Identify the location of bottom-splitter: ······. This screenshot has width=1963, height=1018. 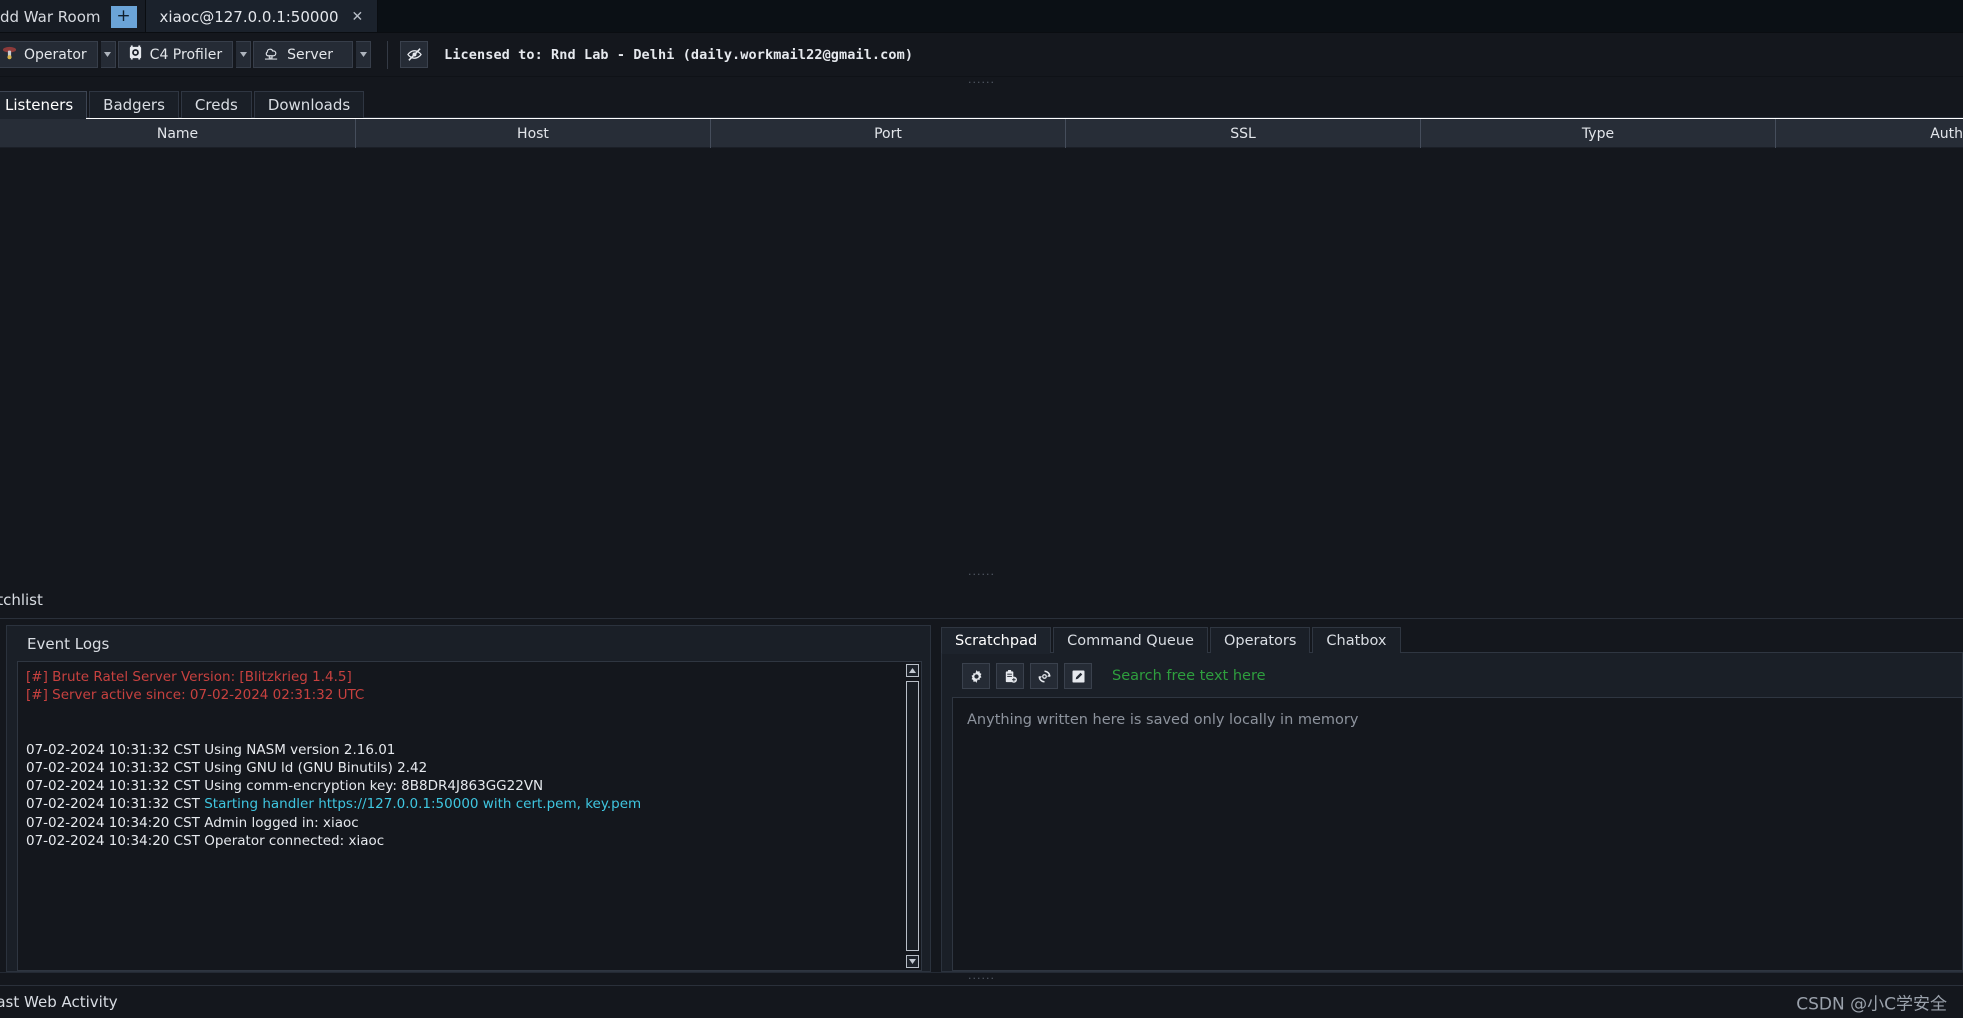
(981, 978).